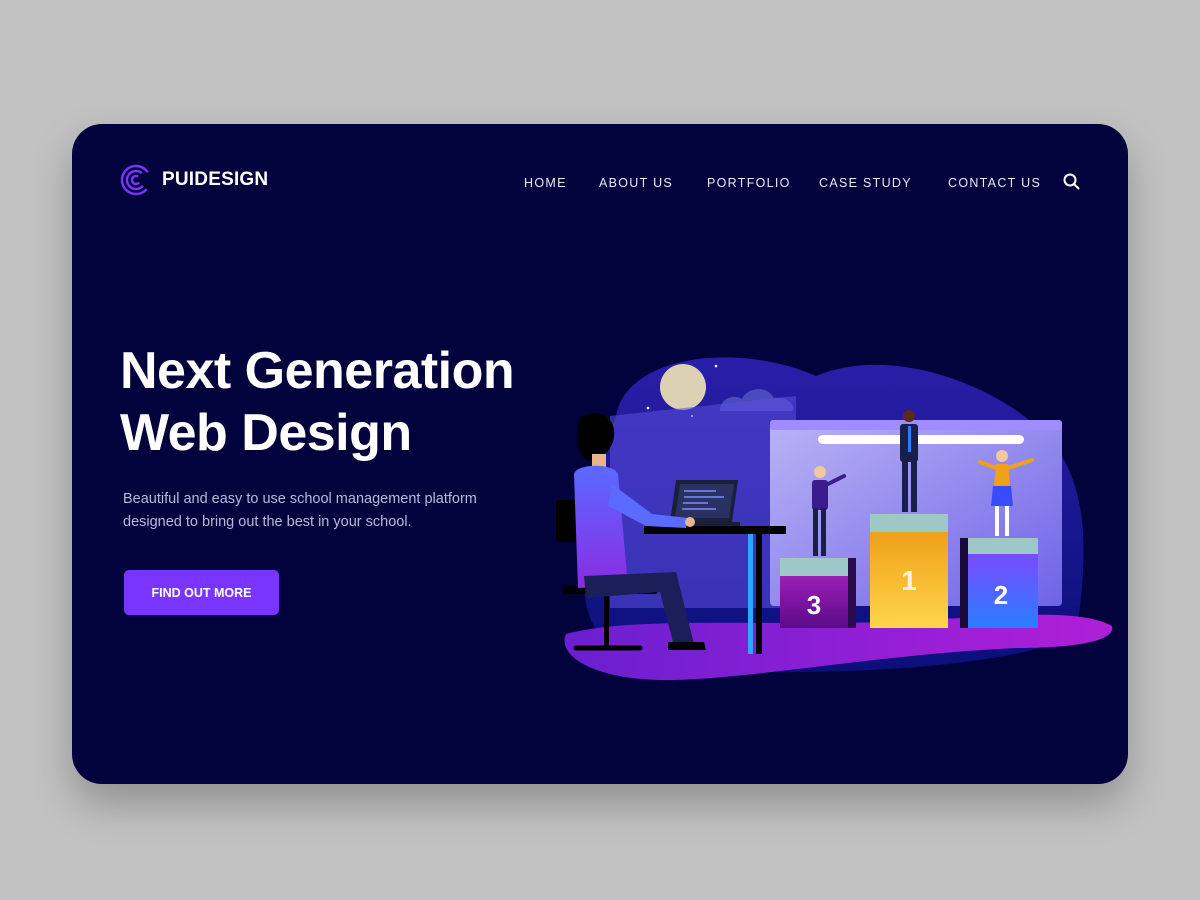 This screenshot has height=900, width=1200. I want to click on nav-home: HOME, so click(545, 183).